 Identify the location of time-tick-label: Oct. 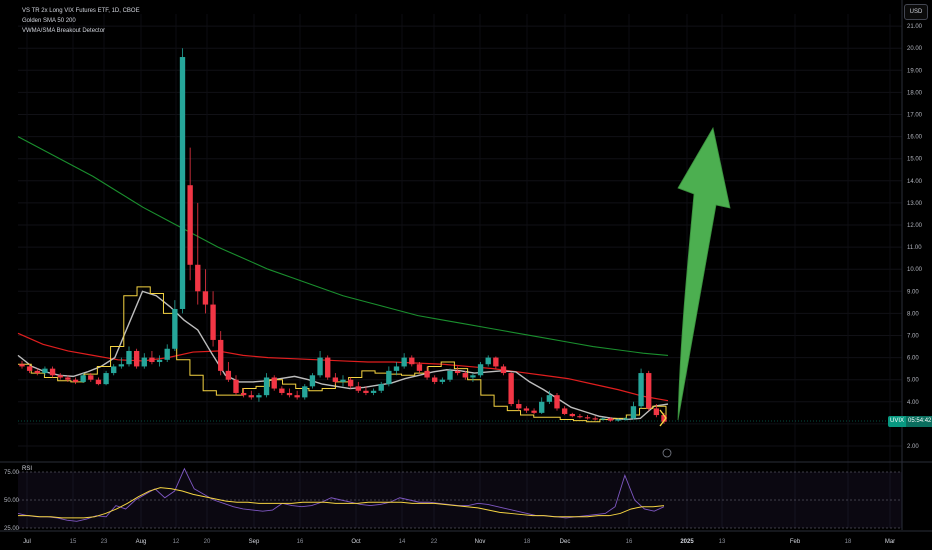
(356, 542).